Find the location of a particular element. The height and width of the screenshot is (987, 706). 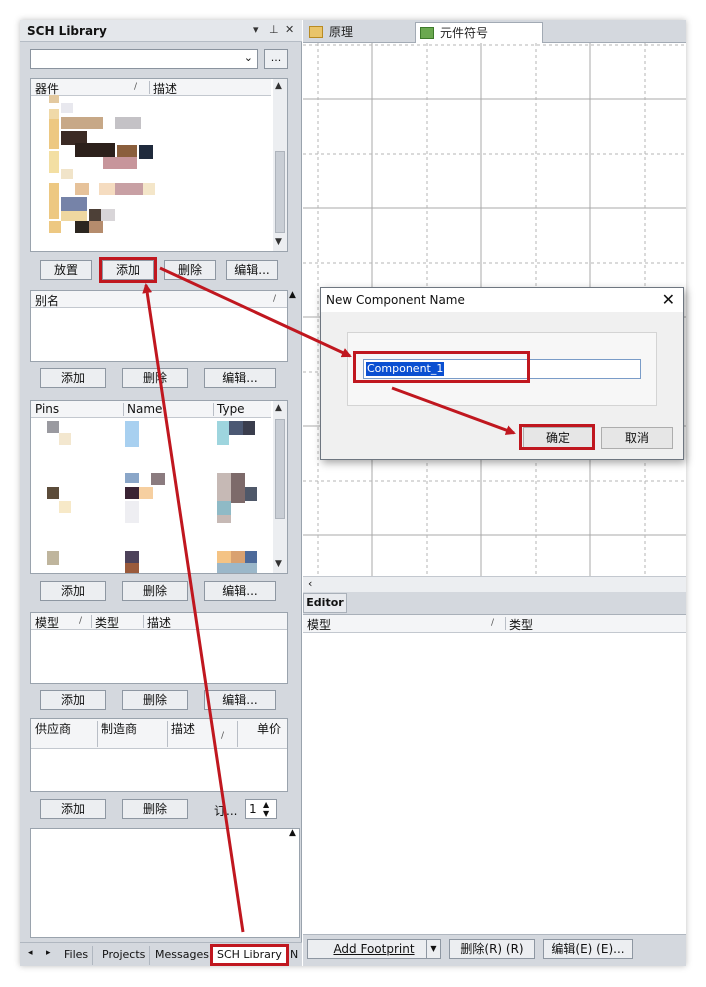

arrow-to-add-button is located at coordinates (193, 608).